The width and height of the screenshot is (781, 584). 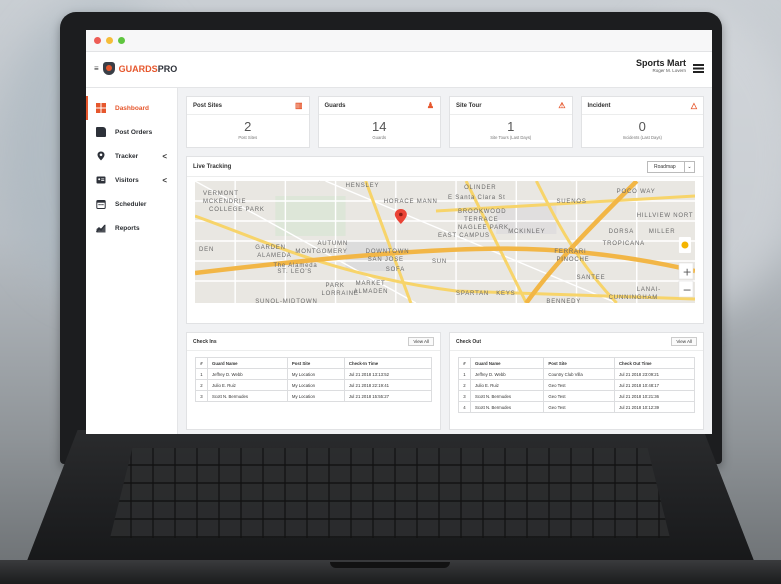 What do you see at coordinates (131, 228) in the screenshot?
I see `sidebar-item-reports: Reports` at bounding box center [131, 228].